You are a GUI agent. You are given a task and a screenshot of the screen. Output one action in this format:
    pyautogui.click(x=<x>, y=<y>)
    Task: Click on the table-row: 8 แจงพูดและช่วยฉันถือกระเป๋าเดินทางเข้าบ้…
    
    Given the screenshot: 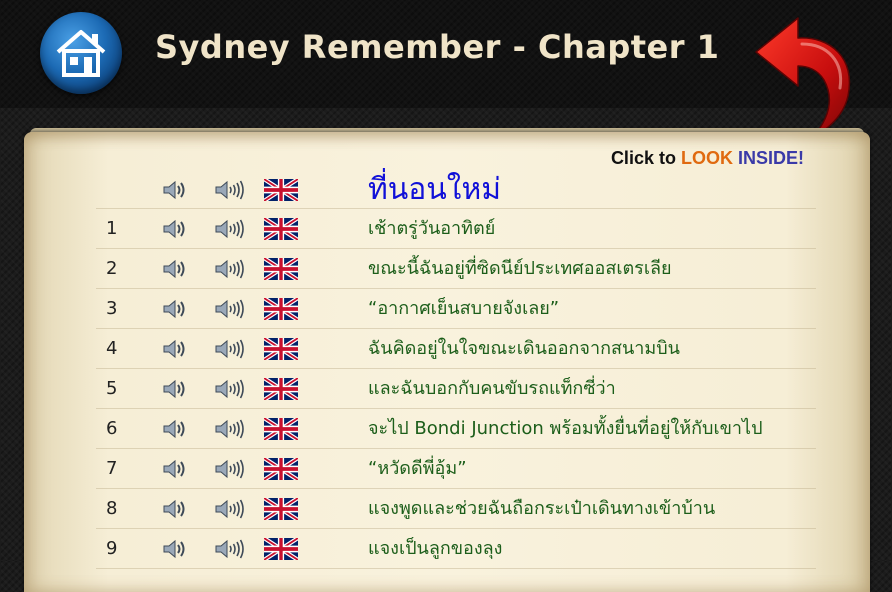 What is the action you would take?
    pyautogui.click(x=456, y=509)
    